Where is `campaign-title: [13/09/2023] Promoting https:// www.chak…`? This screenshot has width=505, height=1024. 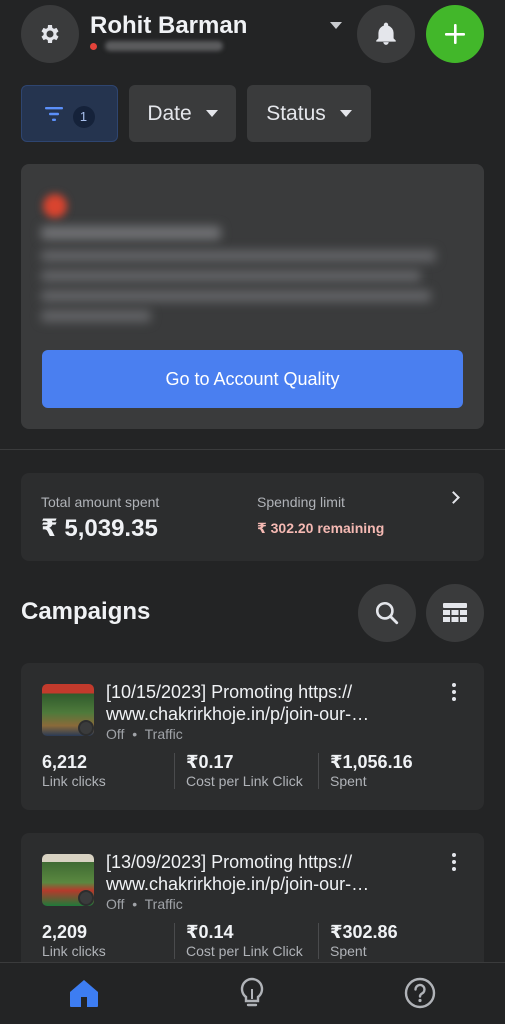 campaign-title: [13/09/2023] Promoting https:// www.chak… is located at coordinates (238, 873).